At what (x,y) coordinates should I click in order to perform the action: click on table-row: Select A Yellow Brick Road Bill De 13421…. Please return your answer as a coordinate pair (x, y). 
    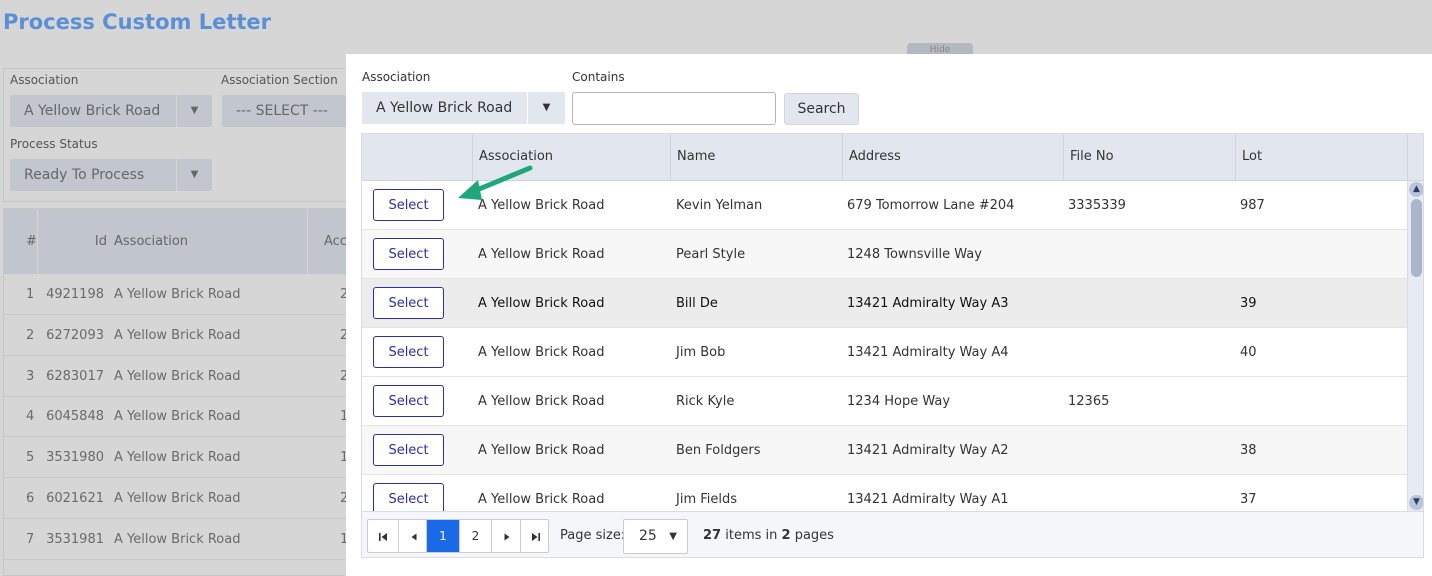
    Looking at the image, I should click on (884, 303).